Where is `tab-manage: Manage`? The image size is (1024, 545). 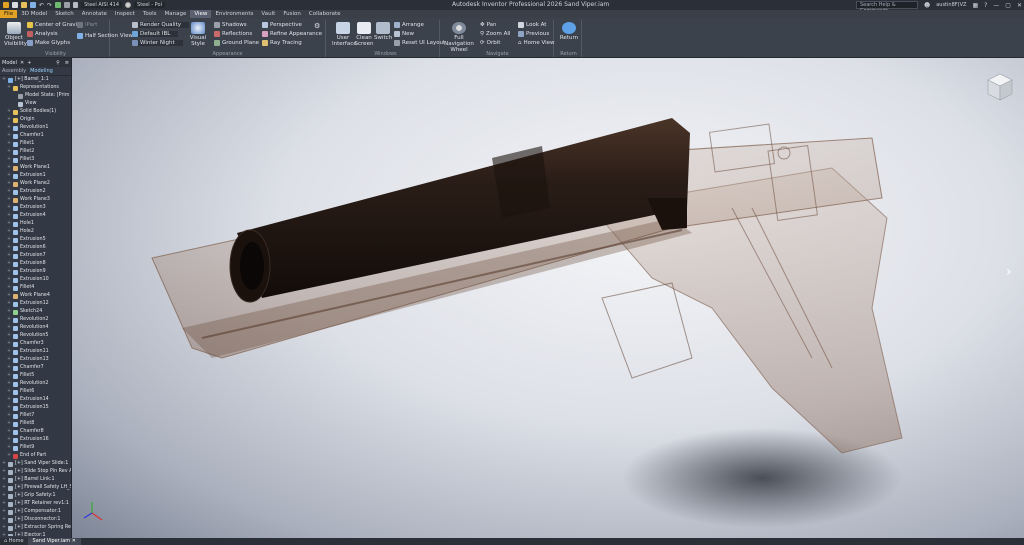
tab-manage: Manage is located at coordinates (176, 14).